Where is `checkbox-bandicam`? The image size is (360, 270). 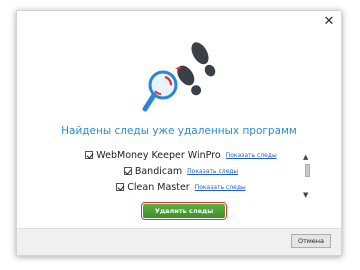 checkbox-bandicam is located at coordinates (127, 171).